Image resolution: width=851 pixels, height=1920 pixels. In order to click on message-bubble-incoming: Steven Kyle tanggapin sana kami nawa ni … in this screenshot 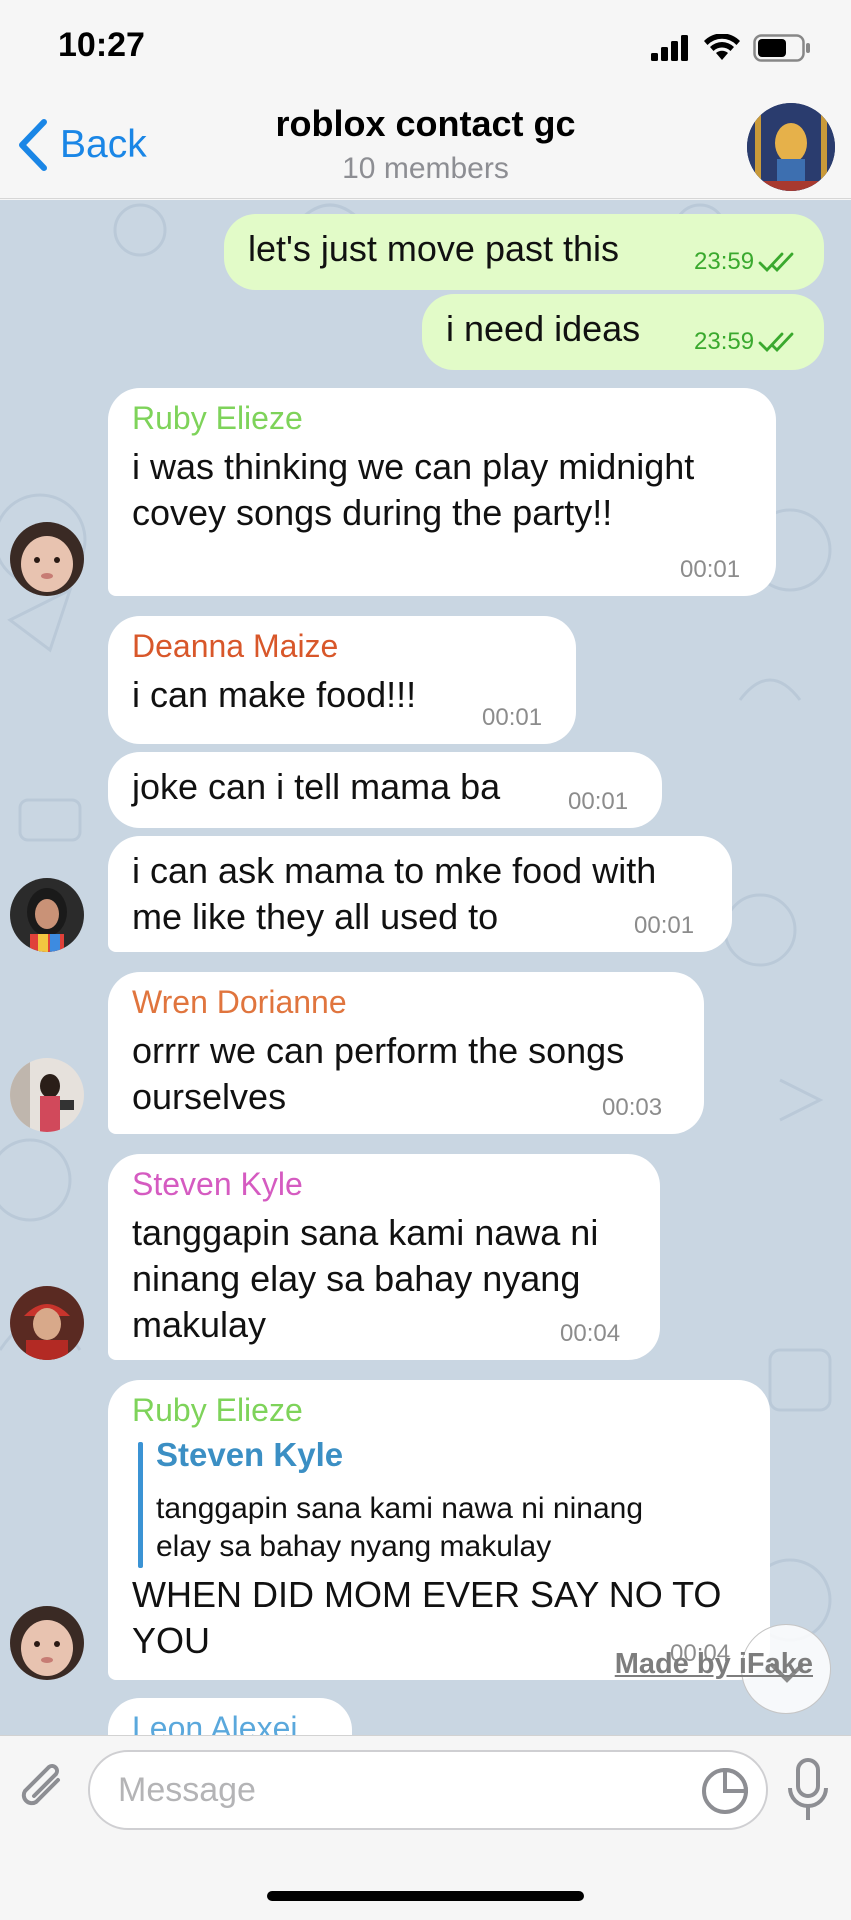, I will do `click(384, 1257)`.